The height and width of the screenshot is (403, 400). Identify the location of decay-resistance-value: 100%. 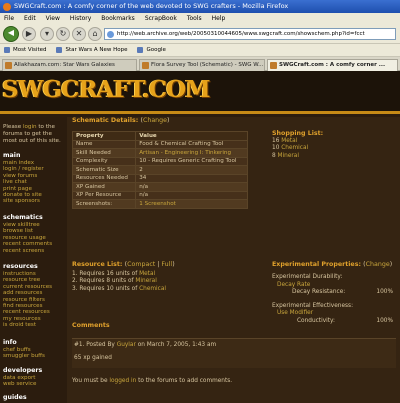
(384, 292).